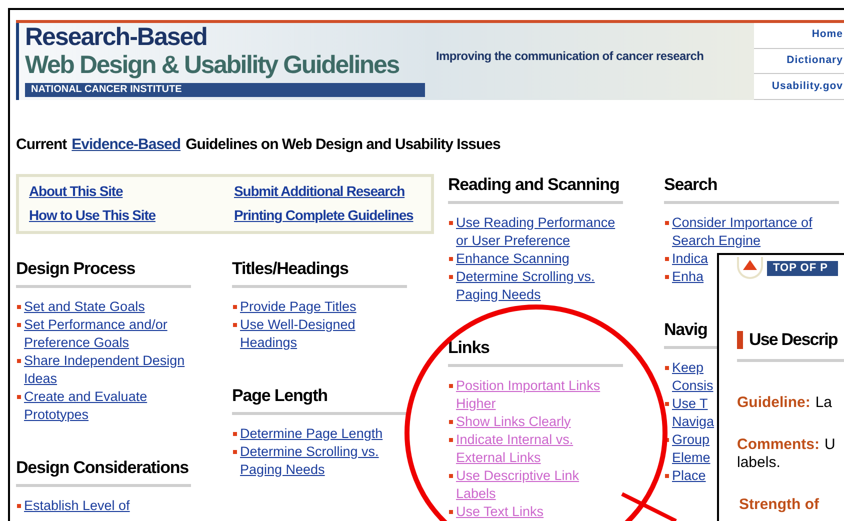 This screenshot has width=844, height=521. I want to click on guideline-link: Use Well-Designed Headings, so click(294, 334).